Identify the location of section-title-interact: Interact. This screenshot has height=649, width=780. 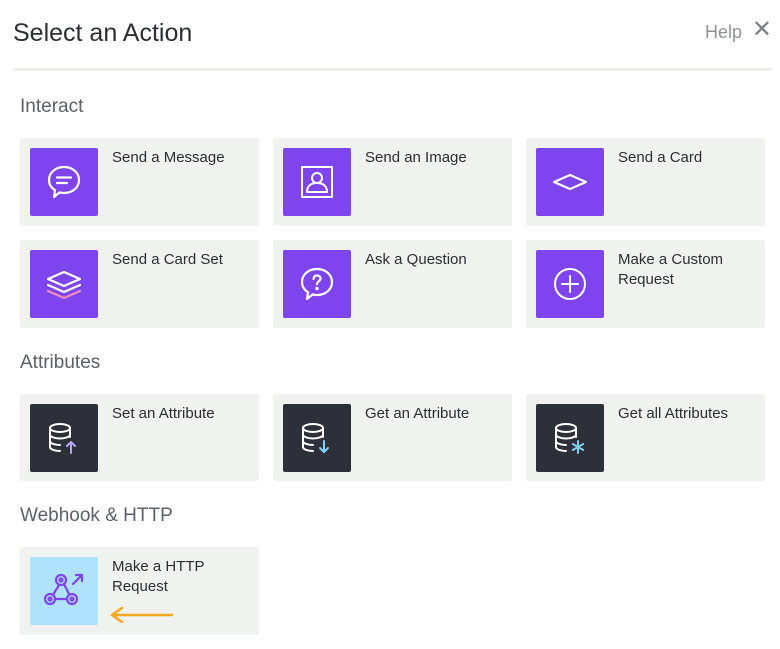
(52, 106).